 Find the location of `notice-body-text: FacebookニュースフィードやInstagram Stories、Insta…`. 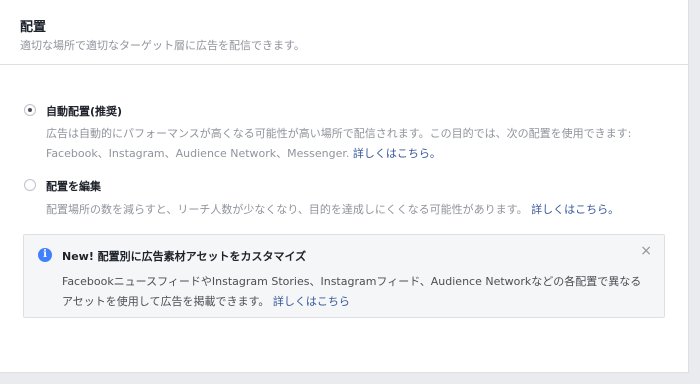

notice-body-text: FacebookニュースフィードやInstagram Stories、Insta… is located at coordinates (352, 291).